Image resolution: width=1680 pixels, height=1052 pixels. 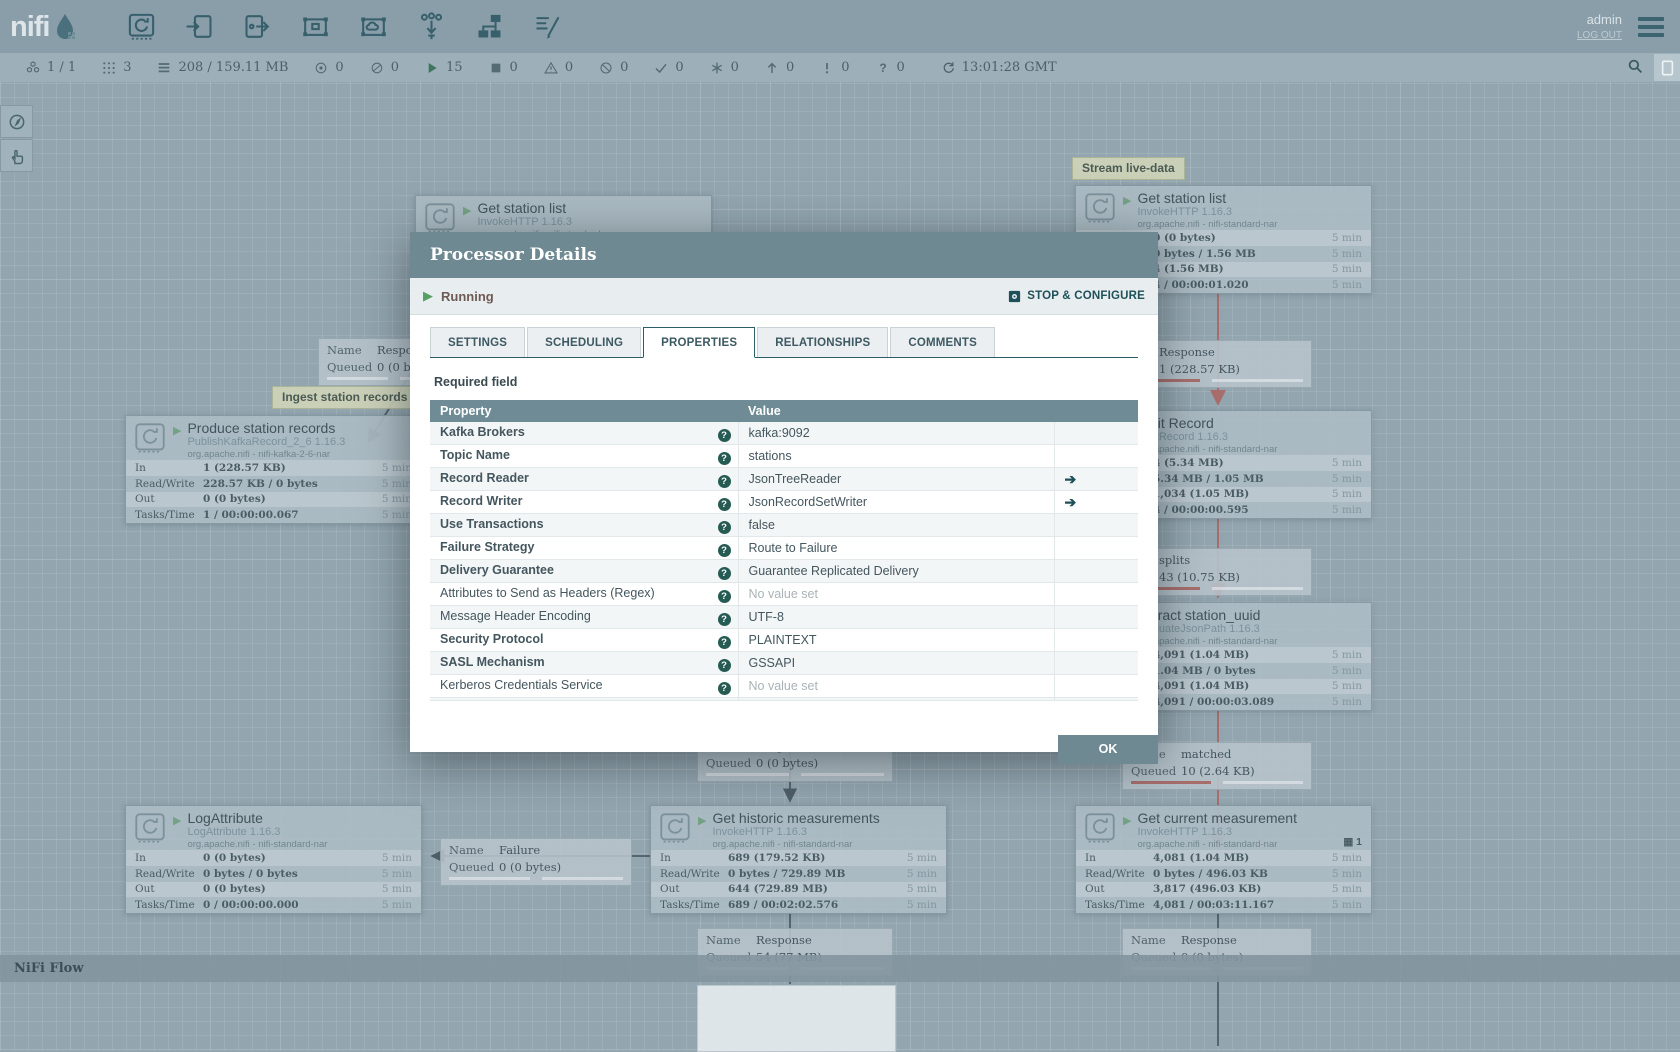 What do you see at coordinates (1218, 770) in the screenshot?
I see `connection-queued: 10 (2.64 KB)` at bounding box center [1218, 770].